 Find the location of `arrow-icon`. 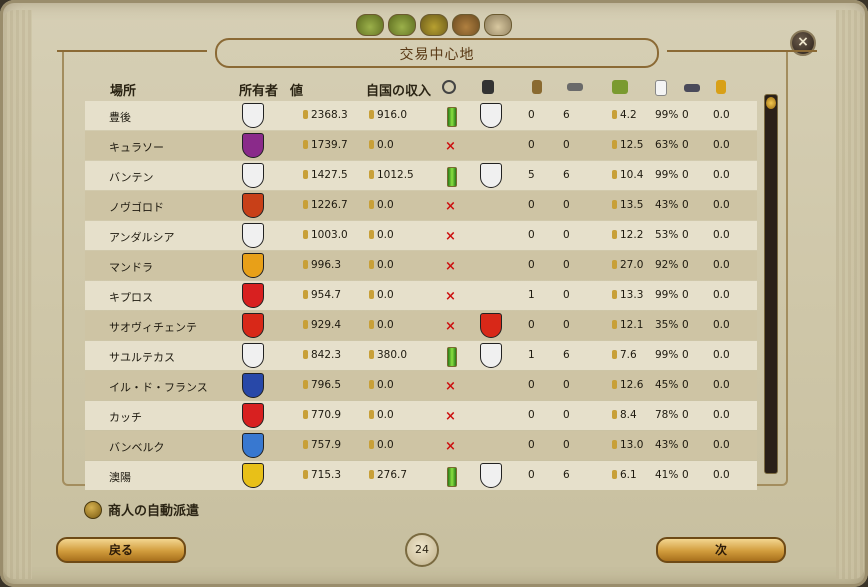

arrow-icon is located at coordinates (721, 87).